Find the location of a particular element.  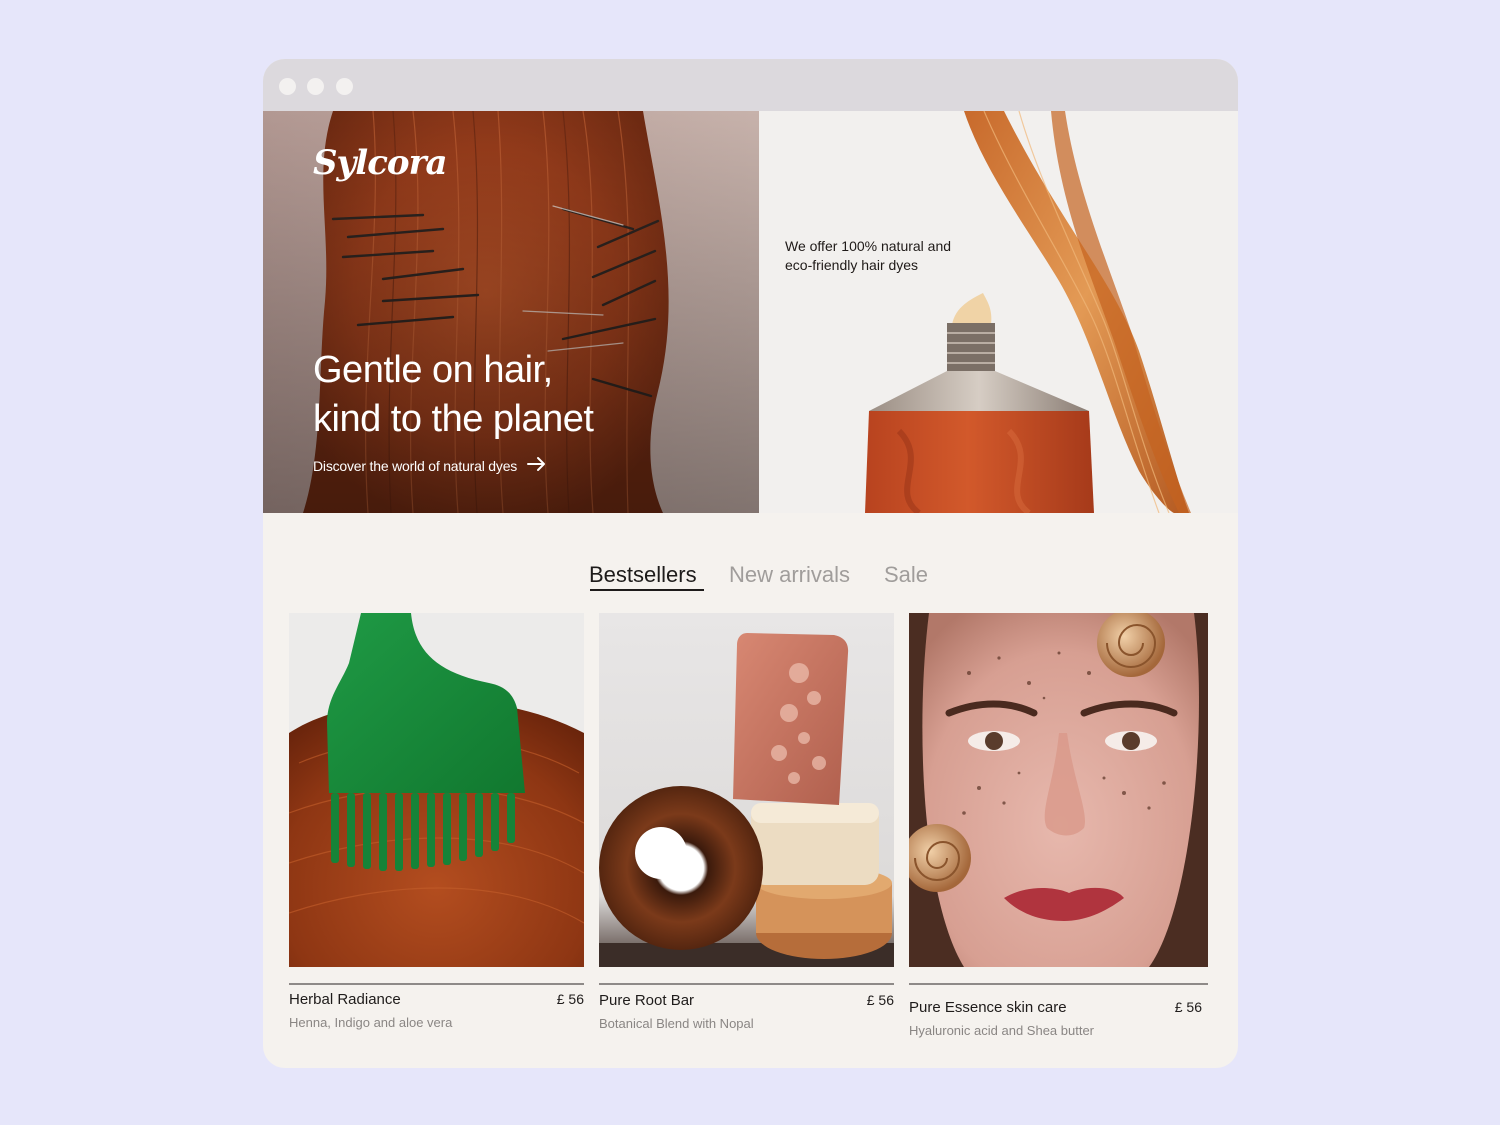

discover-dyes-link-label: Discover the world of natural dyes is located at coordinates (415, 465).